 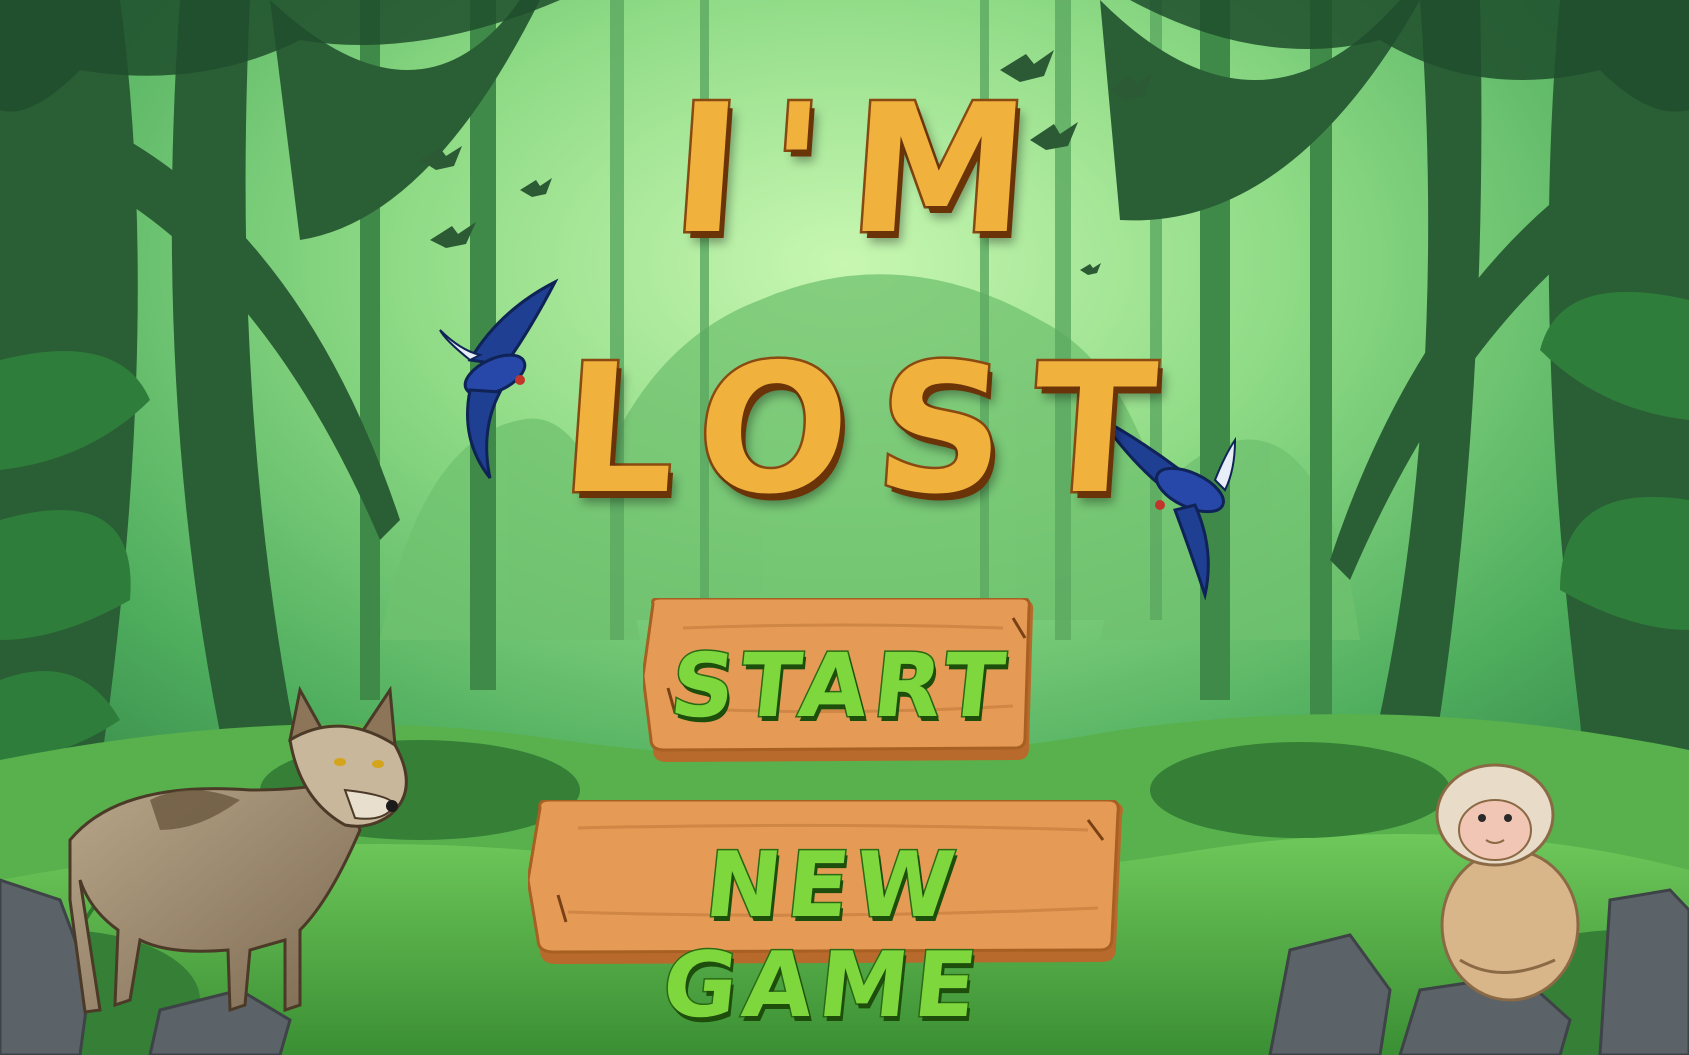 I want to click on game-title-line-2: LOST, so click(x=872, y=430).